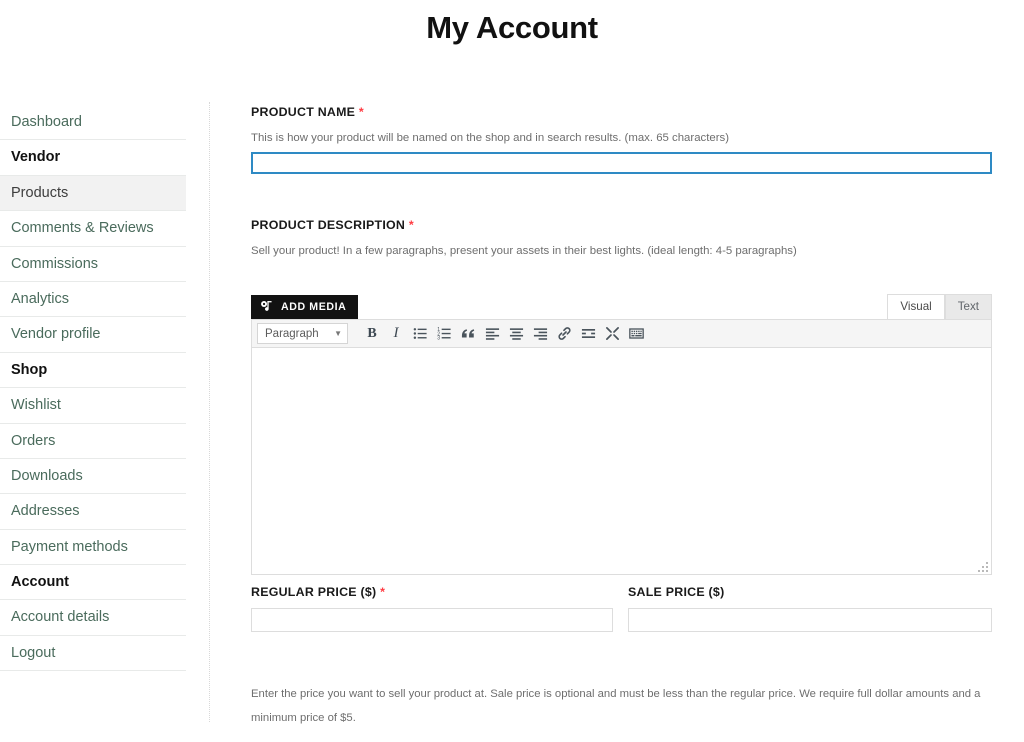 This screenshot has width=1024, height=742. Describe the element at coordinates (512, 27) in the screenshot. I see `page-title: My Account` at that location.